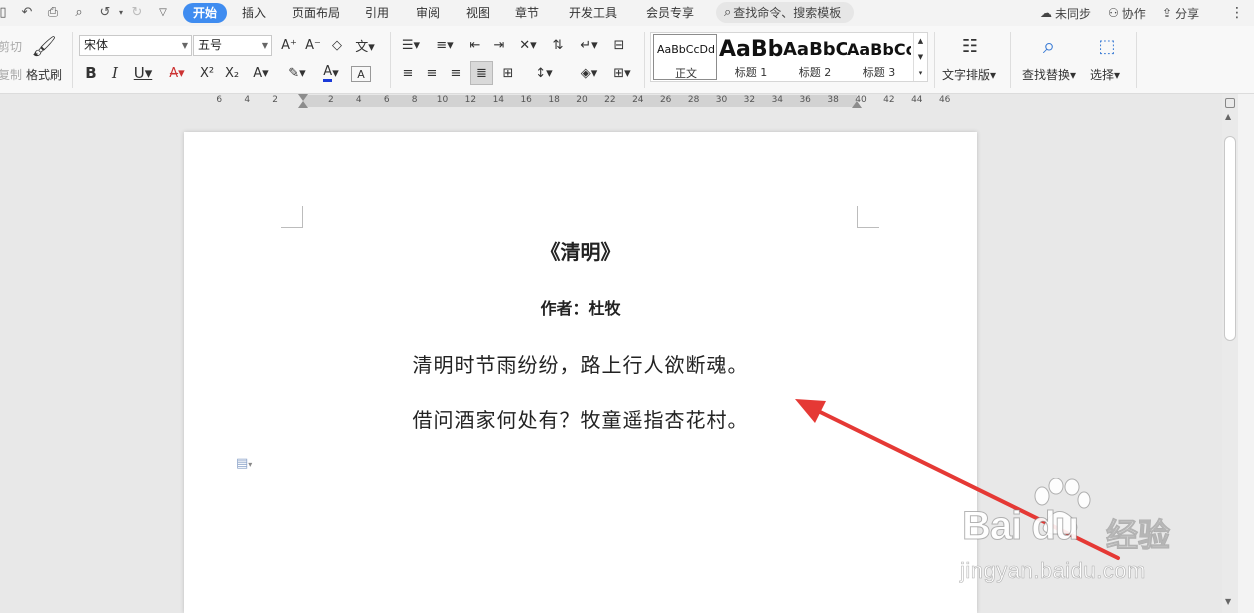 This screenshot has width=1254, height=613. I want to click on italic-icon: I, so click(115, 73).